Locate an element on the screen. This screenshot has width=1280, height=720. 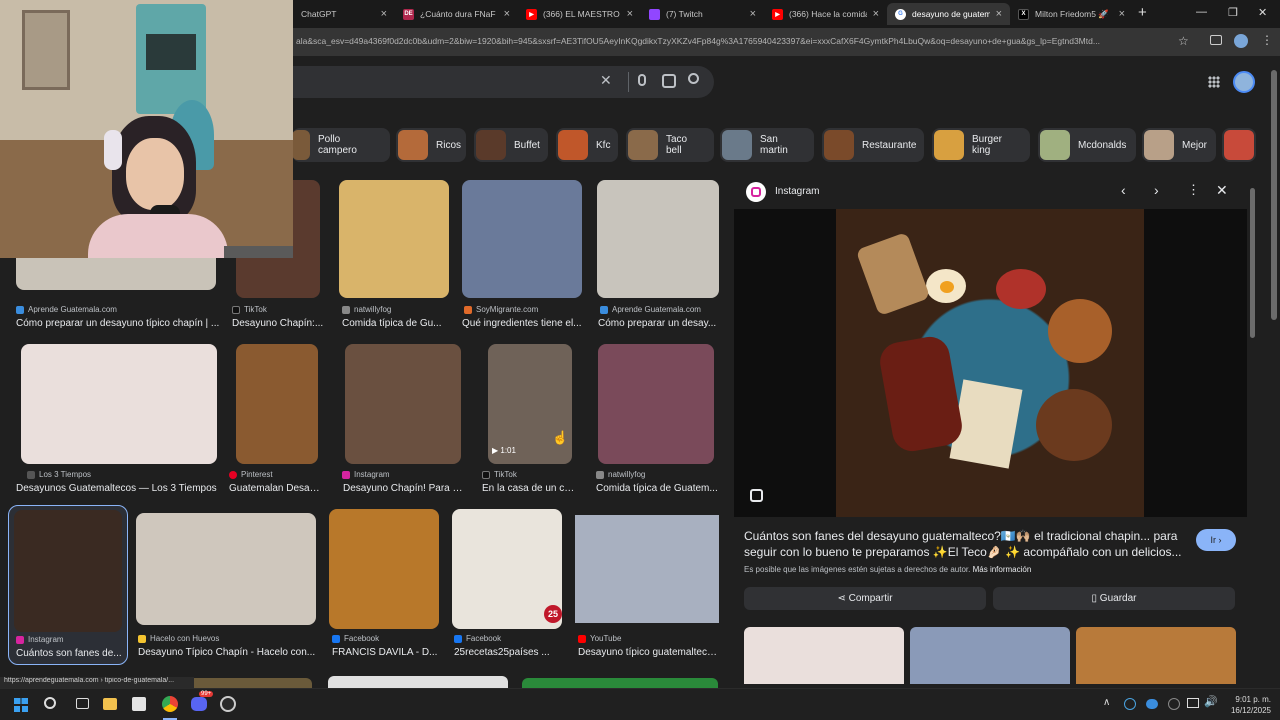
chip-taco-bell: Taco bell is located at coordinates (670, 145).